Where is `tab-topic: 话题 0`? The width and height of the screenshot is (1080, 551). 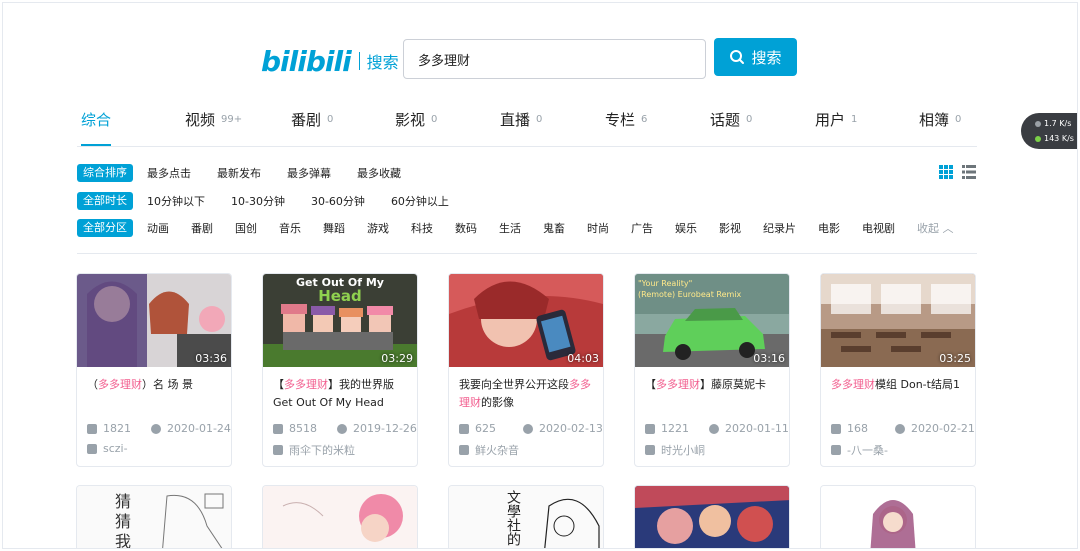
tab-topic: 话题 0 is located at coordinates (731, 127).